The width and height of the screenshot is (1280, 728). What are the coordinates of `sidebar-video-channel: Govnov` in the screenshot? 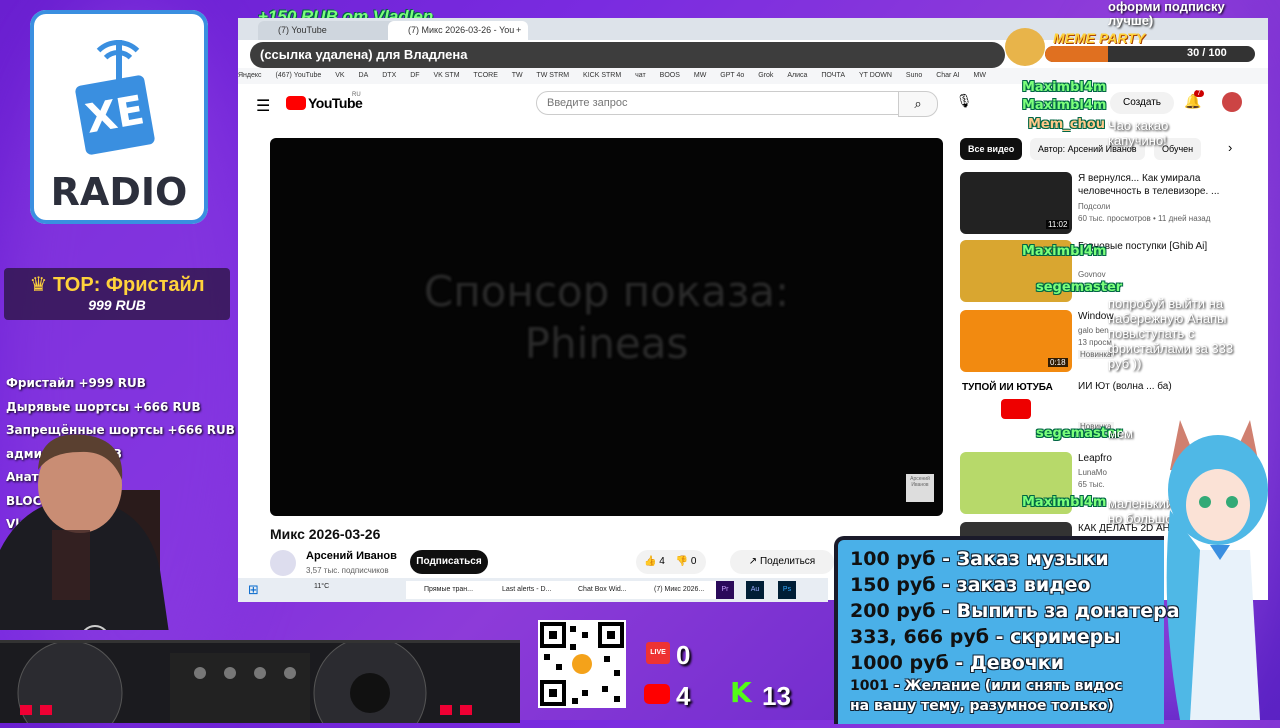 It's located at (1092, 274).